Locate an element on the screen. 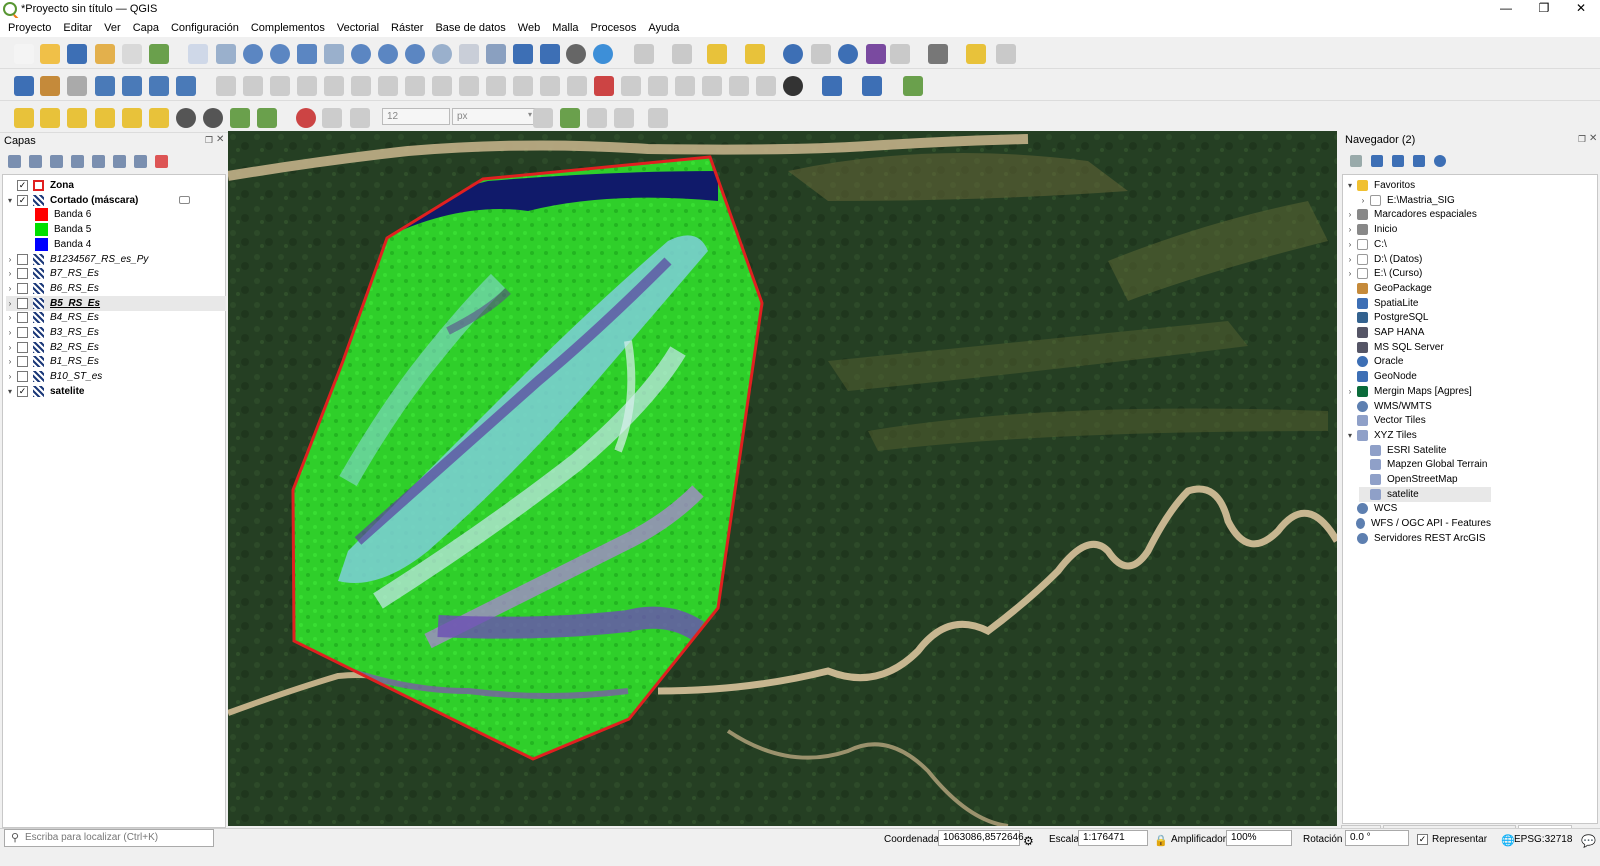 The height and width of the screenshot is (866, 1600). temporal-clock-icon is located at coordinates (576, 54).